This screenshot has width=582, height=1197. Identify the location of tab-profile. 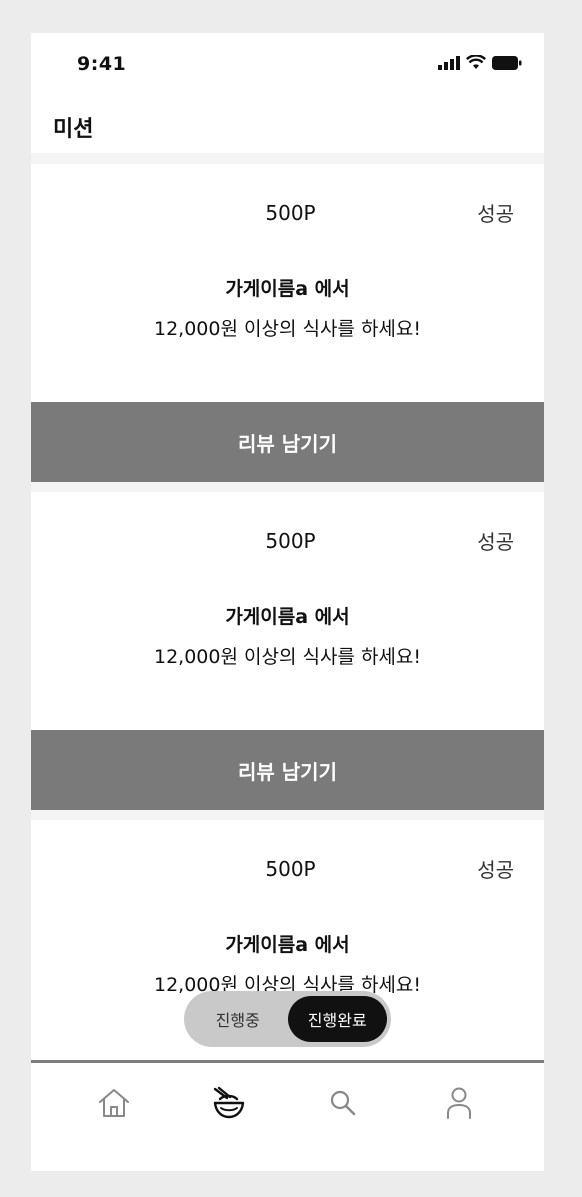
(459, 1103).